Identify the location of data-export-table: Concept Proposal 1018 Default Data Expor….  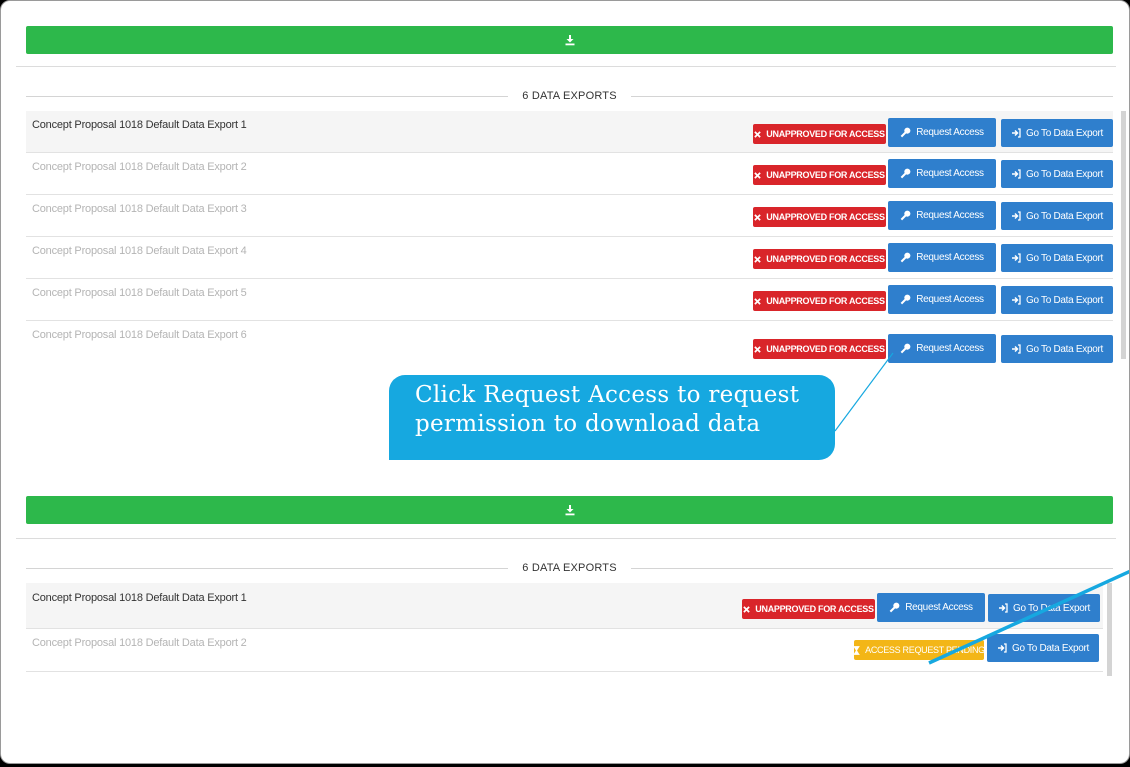
(564, 627).